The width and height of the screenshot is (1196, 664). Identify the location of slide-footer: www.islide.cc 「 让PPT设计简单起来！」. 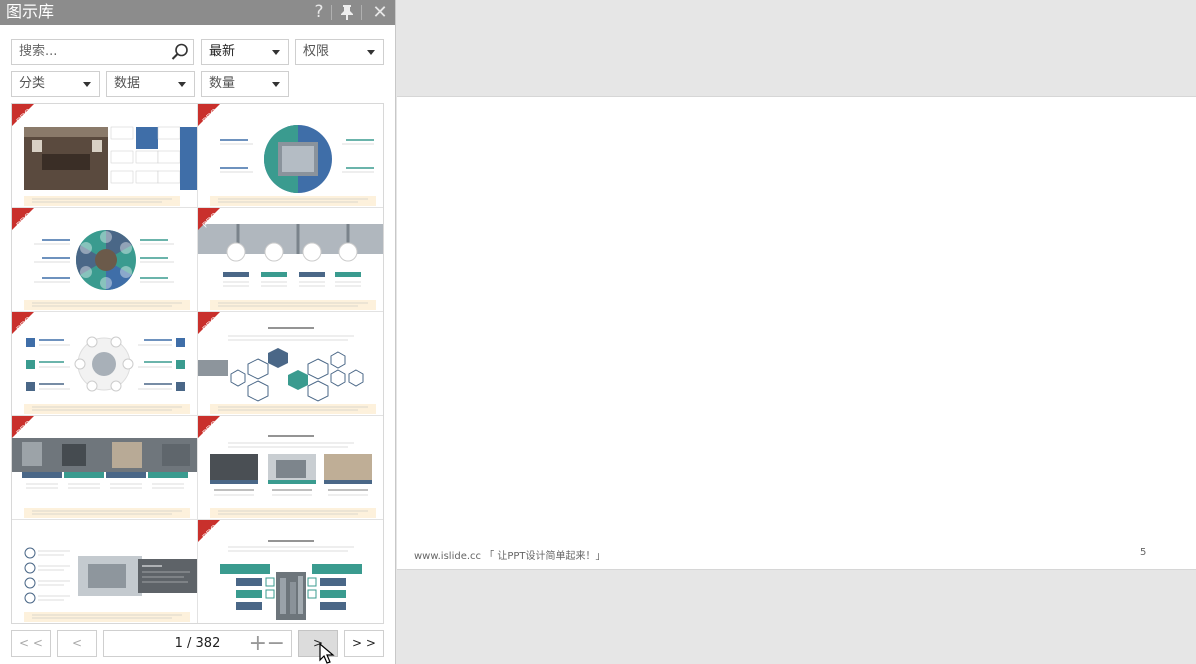
(510, 556).